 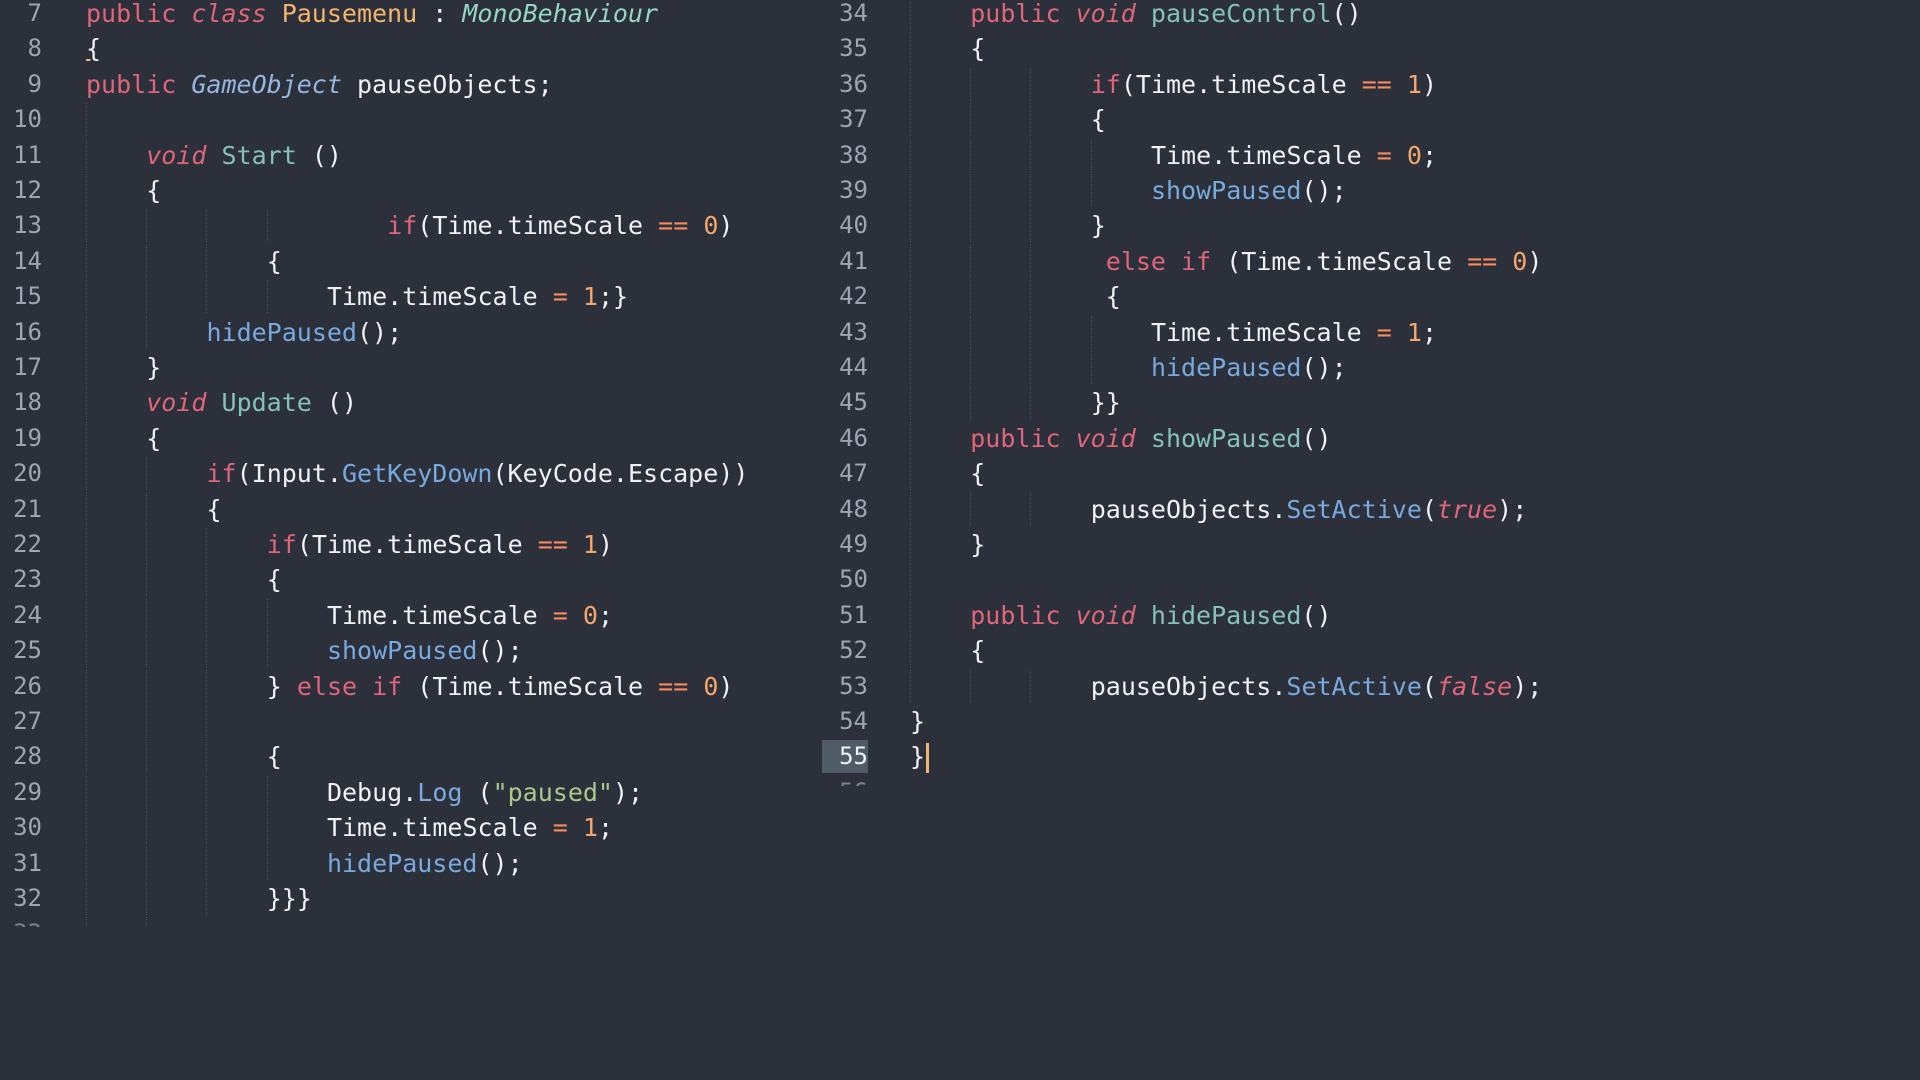 What do you see at coordinates (440, 792) in the screenshot?
I see `token-call: Log` at bounding box center [440, 792].